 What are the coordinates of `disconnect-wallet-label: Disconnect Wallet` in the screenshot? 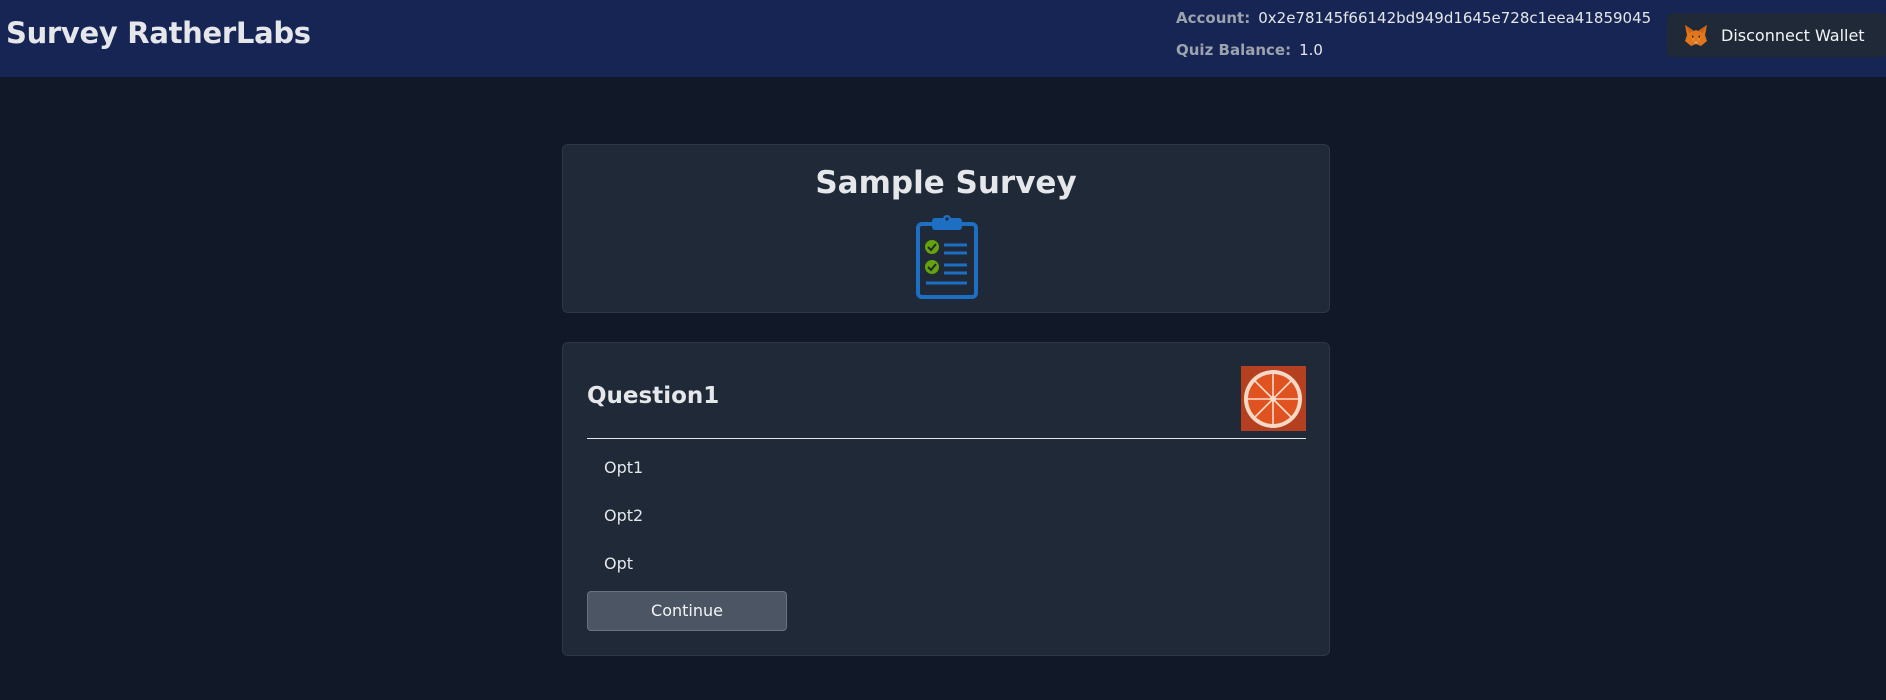 It's located at (1793, 35).